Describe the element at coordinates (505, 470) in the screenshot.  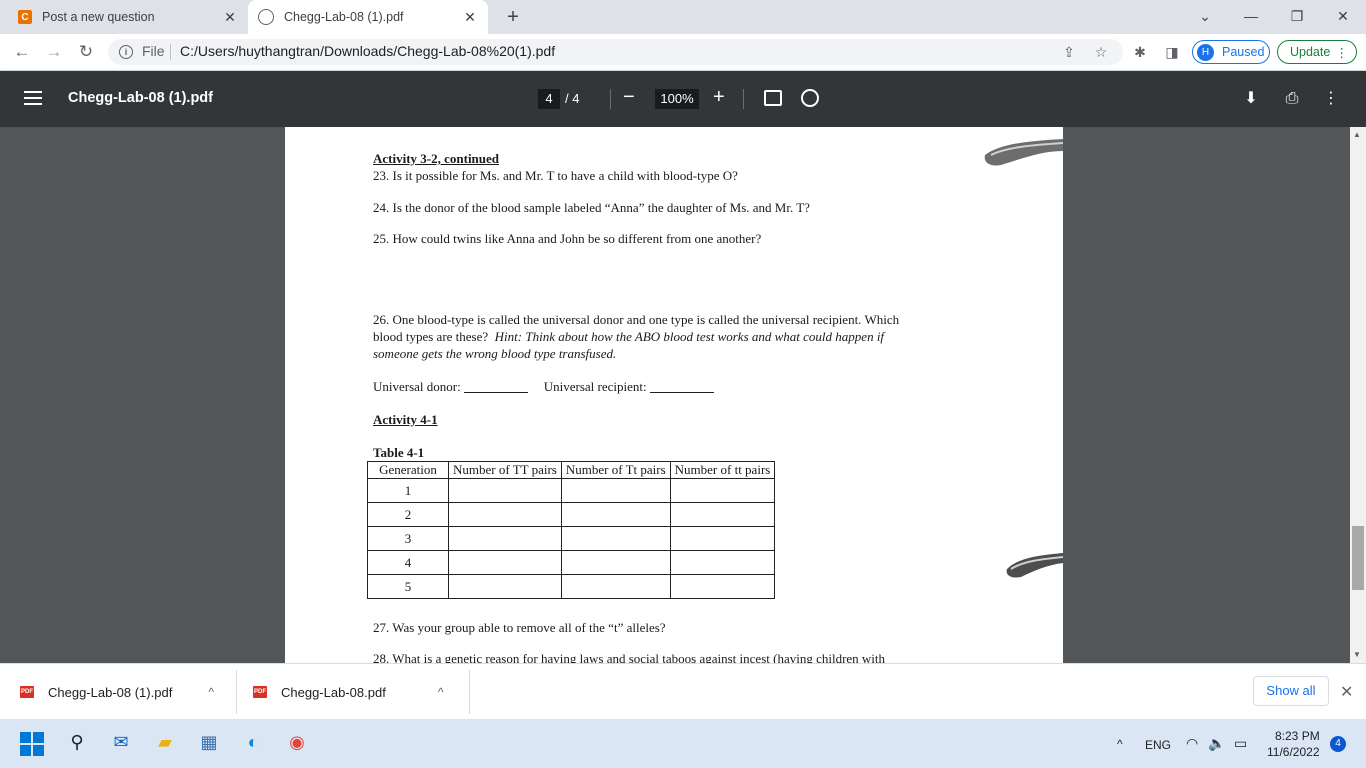
I see `column-header: Number of TT pairs` at that location.